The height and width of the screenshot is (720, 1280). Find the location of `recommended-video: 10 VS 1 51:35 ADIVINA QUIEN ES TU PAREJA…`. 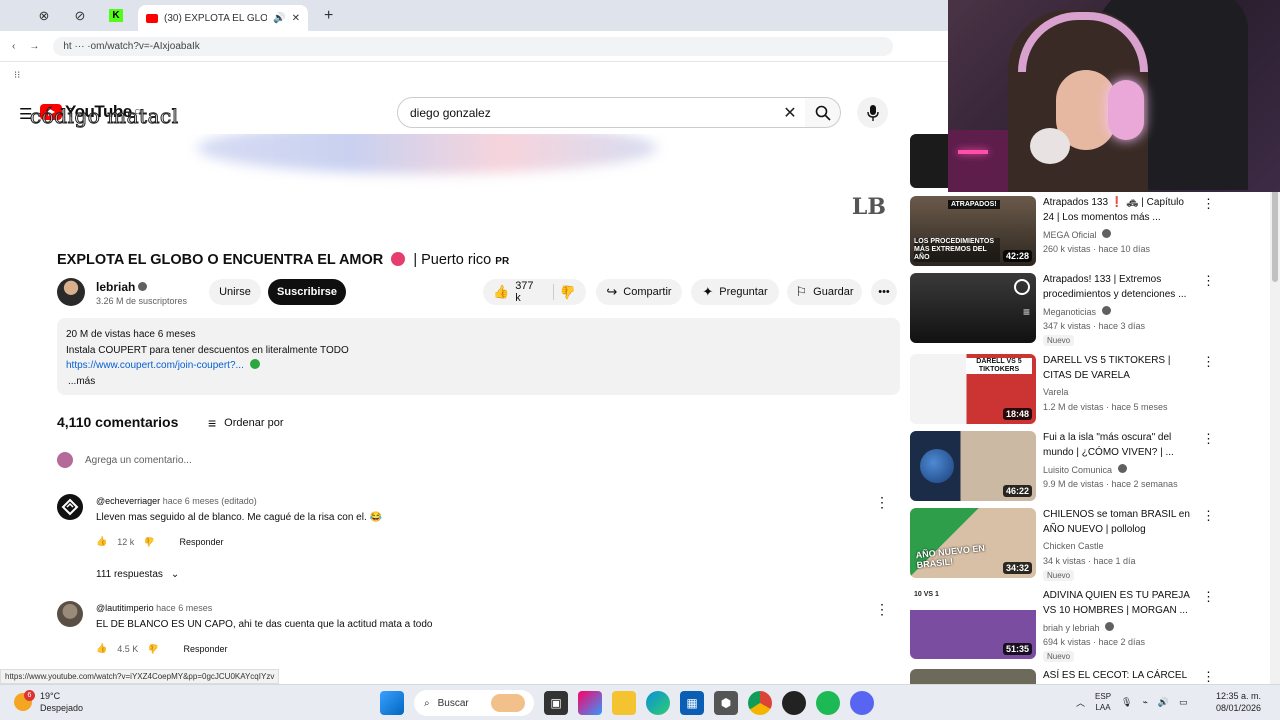

recommended-video: 10 VS 1 51:35 ADIVINA QUIEN ES TU PAREJA… is located at coordinates (1065, 625).